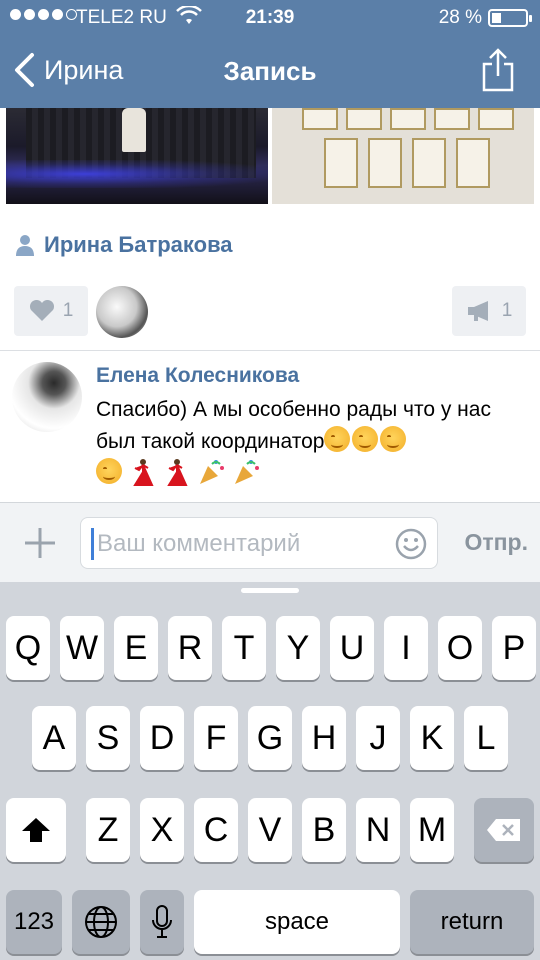 Image resolution: width=540 pixels, height=960 pixels. What do you see at coordinates (244, 648) in the screenshot?
I see `key-t: T` at bounding box center [244, 648].